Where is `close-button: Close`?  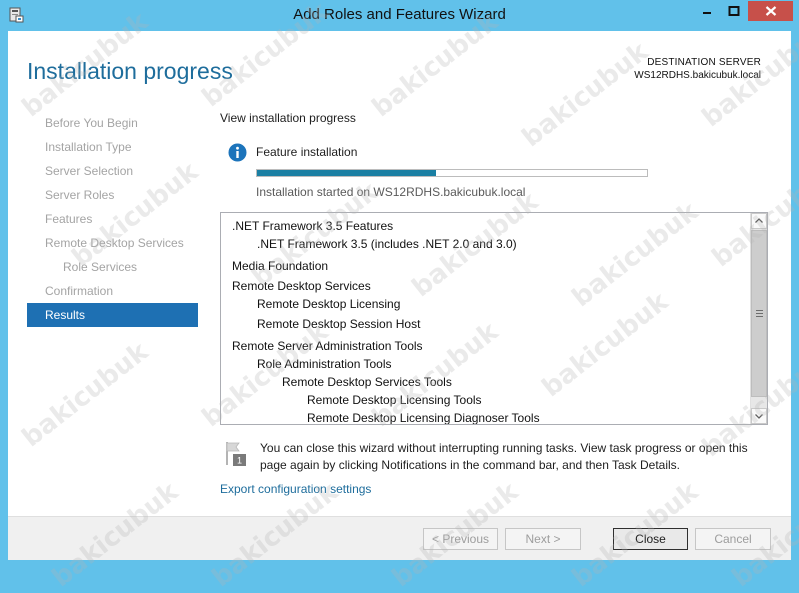 close-button: Close is located at coordinates (650, 539).